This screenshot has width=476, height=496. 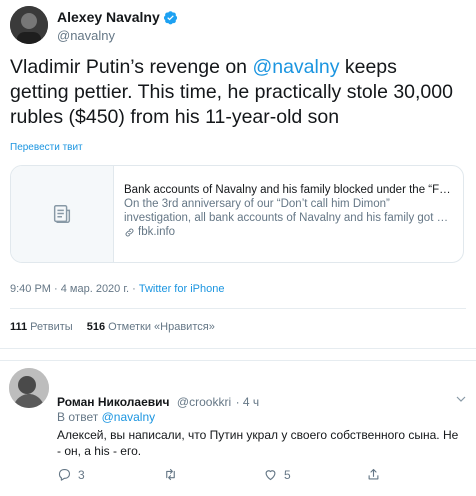 I want to click on reply-avatar-image, so click(x=29, y=388).